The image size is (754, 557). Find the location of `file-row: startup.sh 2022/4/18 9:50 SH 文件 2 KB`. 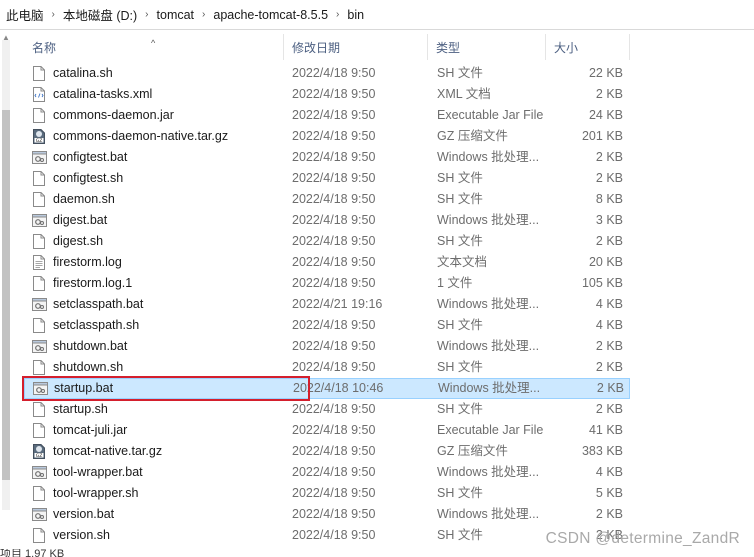

file-row: startup.sh 2022/4/18 9:50 SH 文件 2 KB is located at coordinates (327, 409).